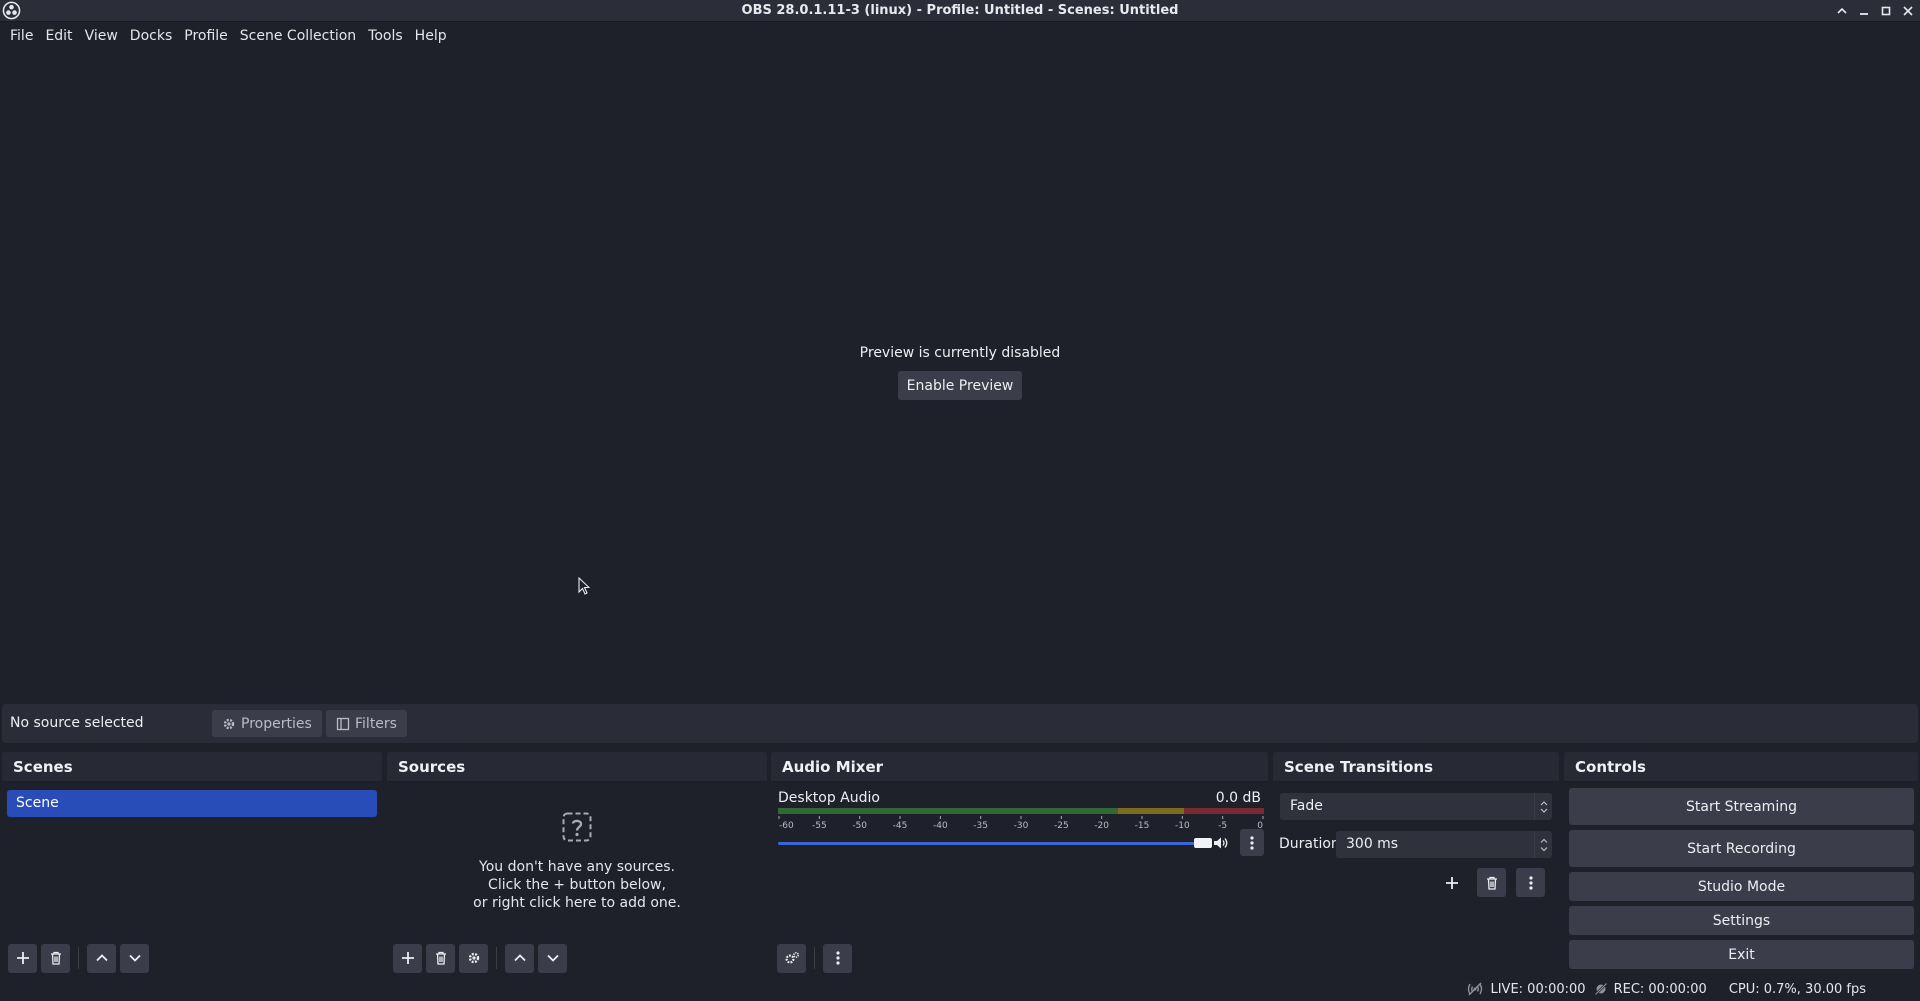 This screenshot has width=1920, height=1001. What do you see at coordinates (940, 825) in the screenshot?
I see `meter-scale-label: -40` at bounding box center [940, 825].